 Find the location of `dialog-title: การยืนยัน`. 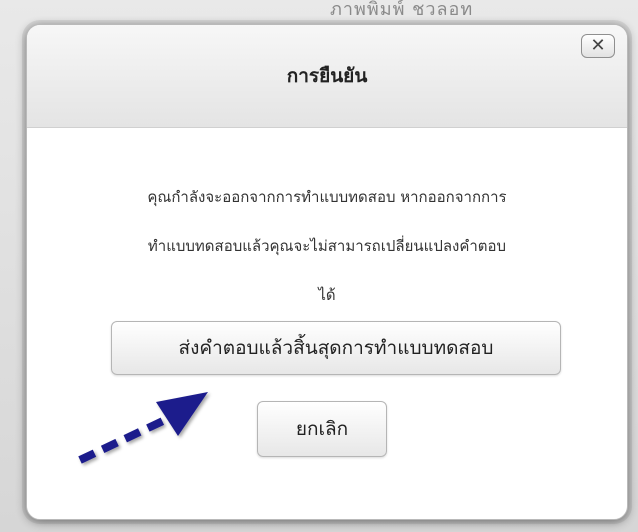

dialog-title: การยืนยัน is located at coordinates (327, 76).